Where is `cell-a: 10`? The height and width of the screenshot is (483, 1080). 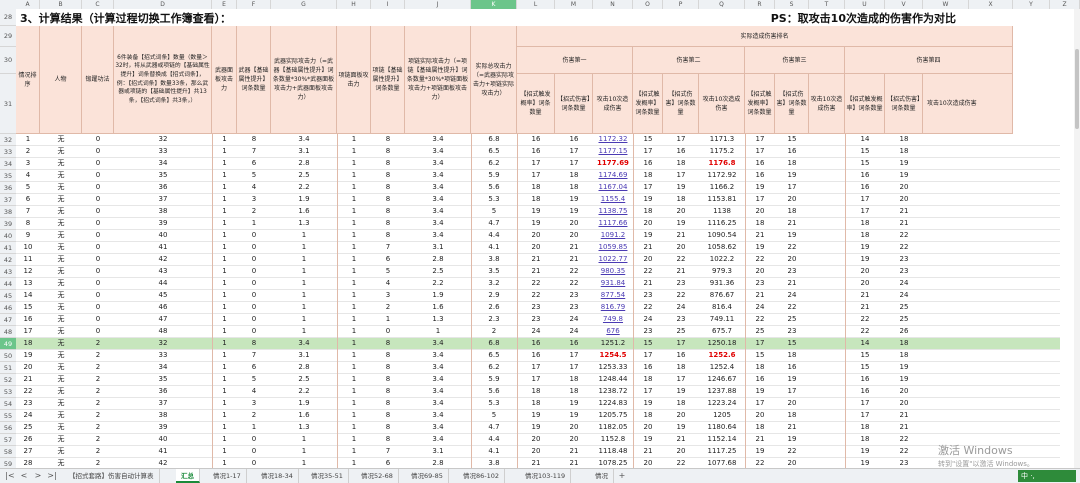
cell-a: 10 is located at coordinates (28, 247).